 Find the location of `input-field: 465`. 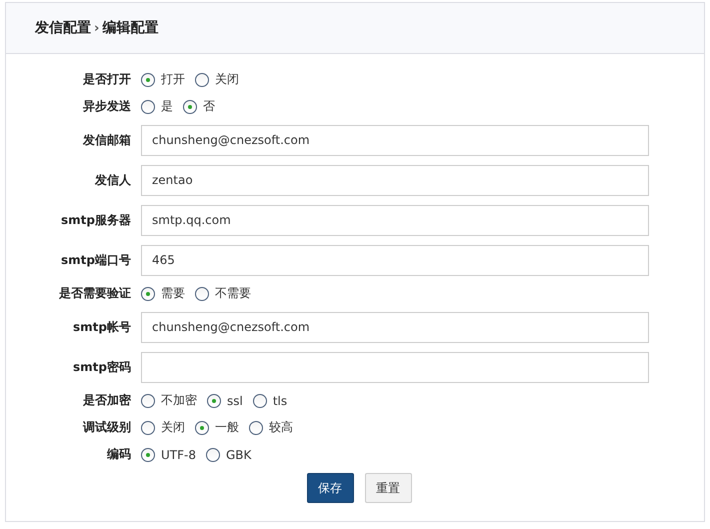

input-field: 465 is located at coordinates (395, 260).